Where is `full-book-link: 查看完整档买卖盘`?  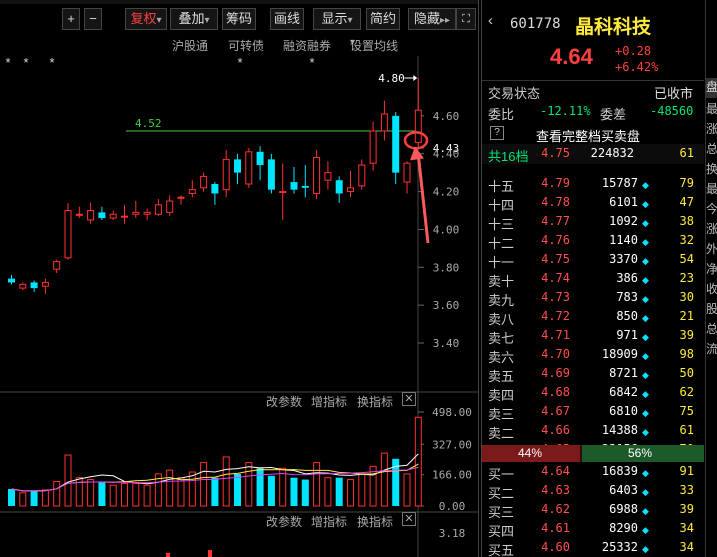 full-book-link: 查看完整档买卖盘 is located at coordinates (588, 135).